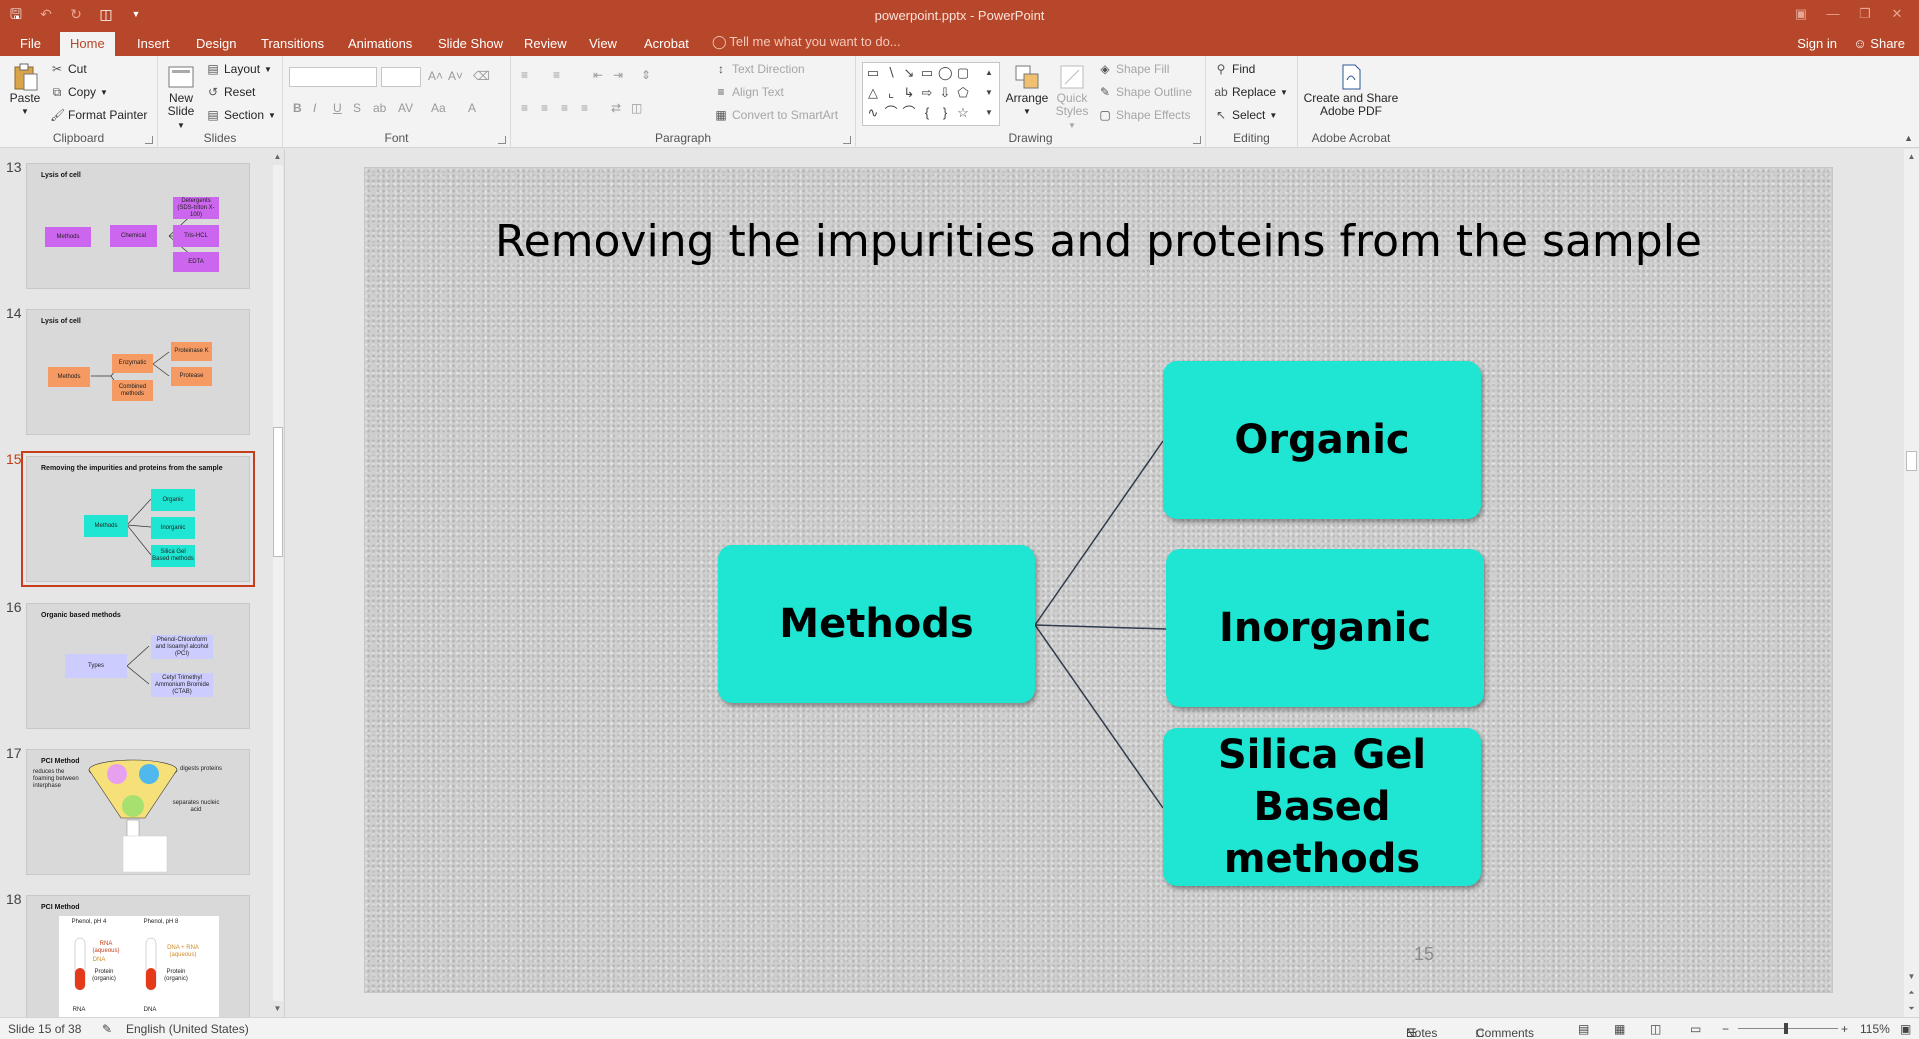 This screenshot has height=1039, width=1919. Describe the element at coordinates (314, 108) in the screenshot. I see `italic-icon: I` at that location.